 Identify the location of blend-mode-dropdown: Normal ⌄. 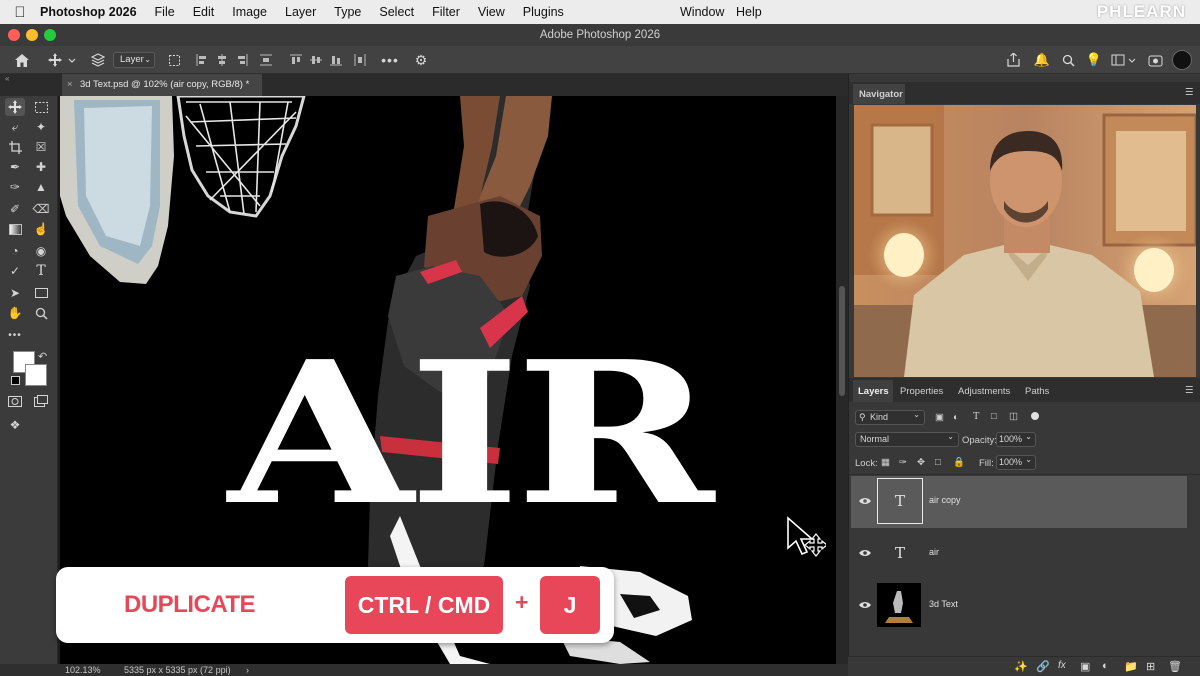
(907, 439).